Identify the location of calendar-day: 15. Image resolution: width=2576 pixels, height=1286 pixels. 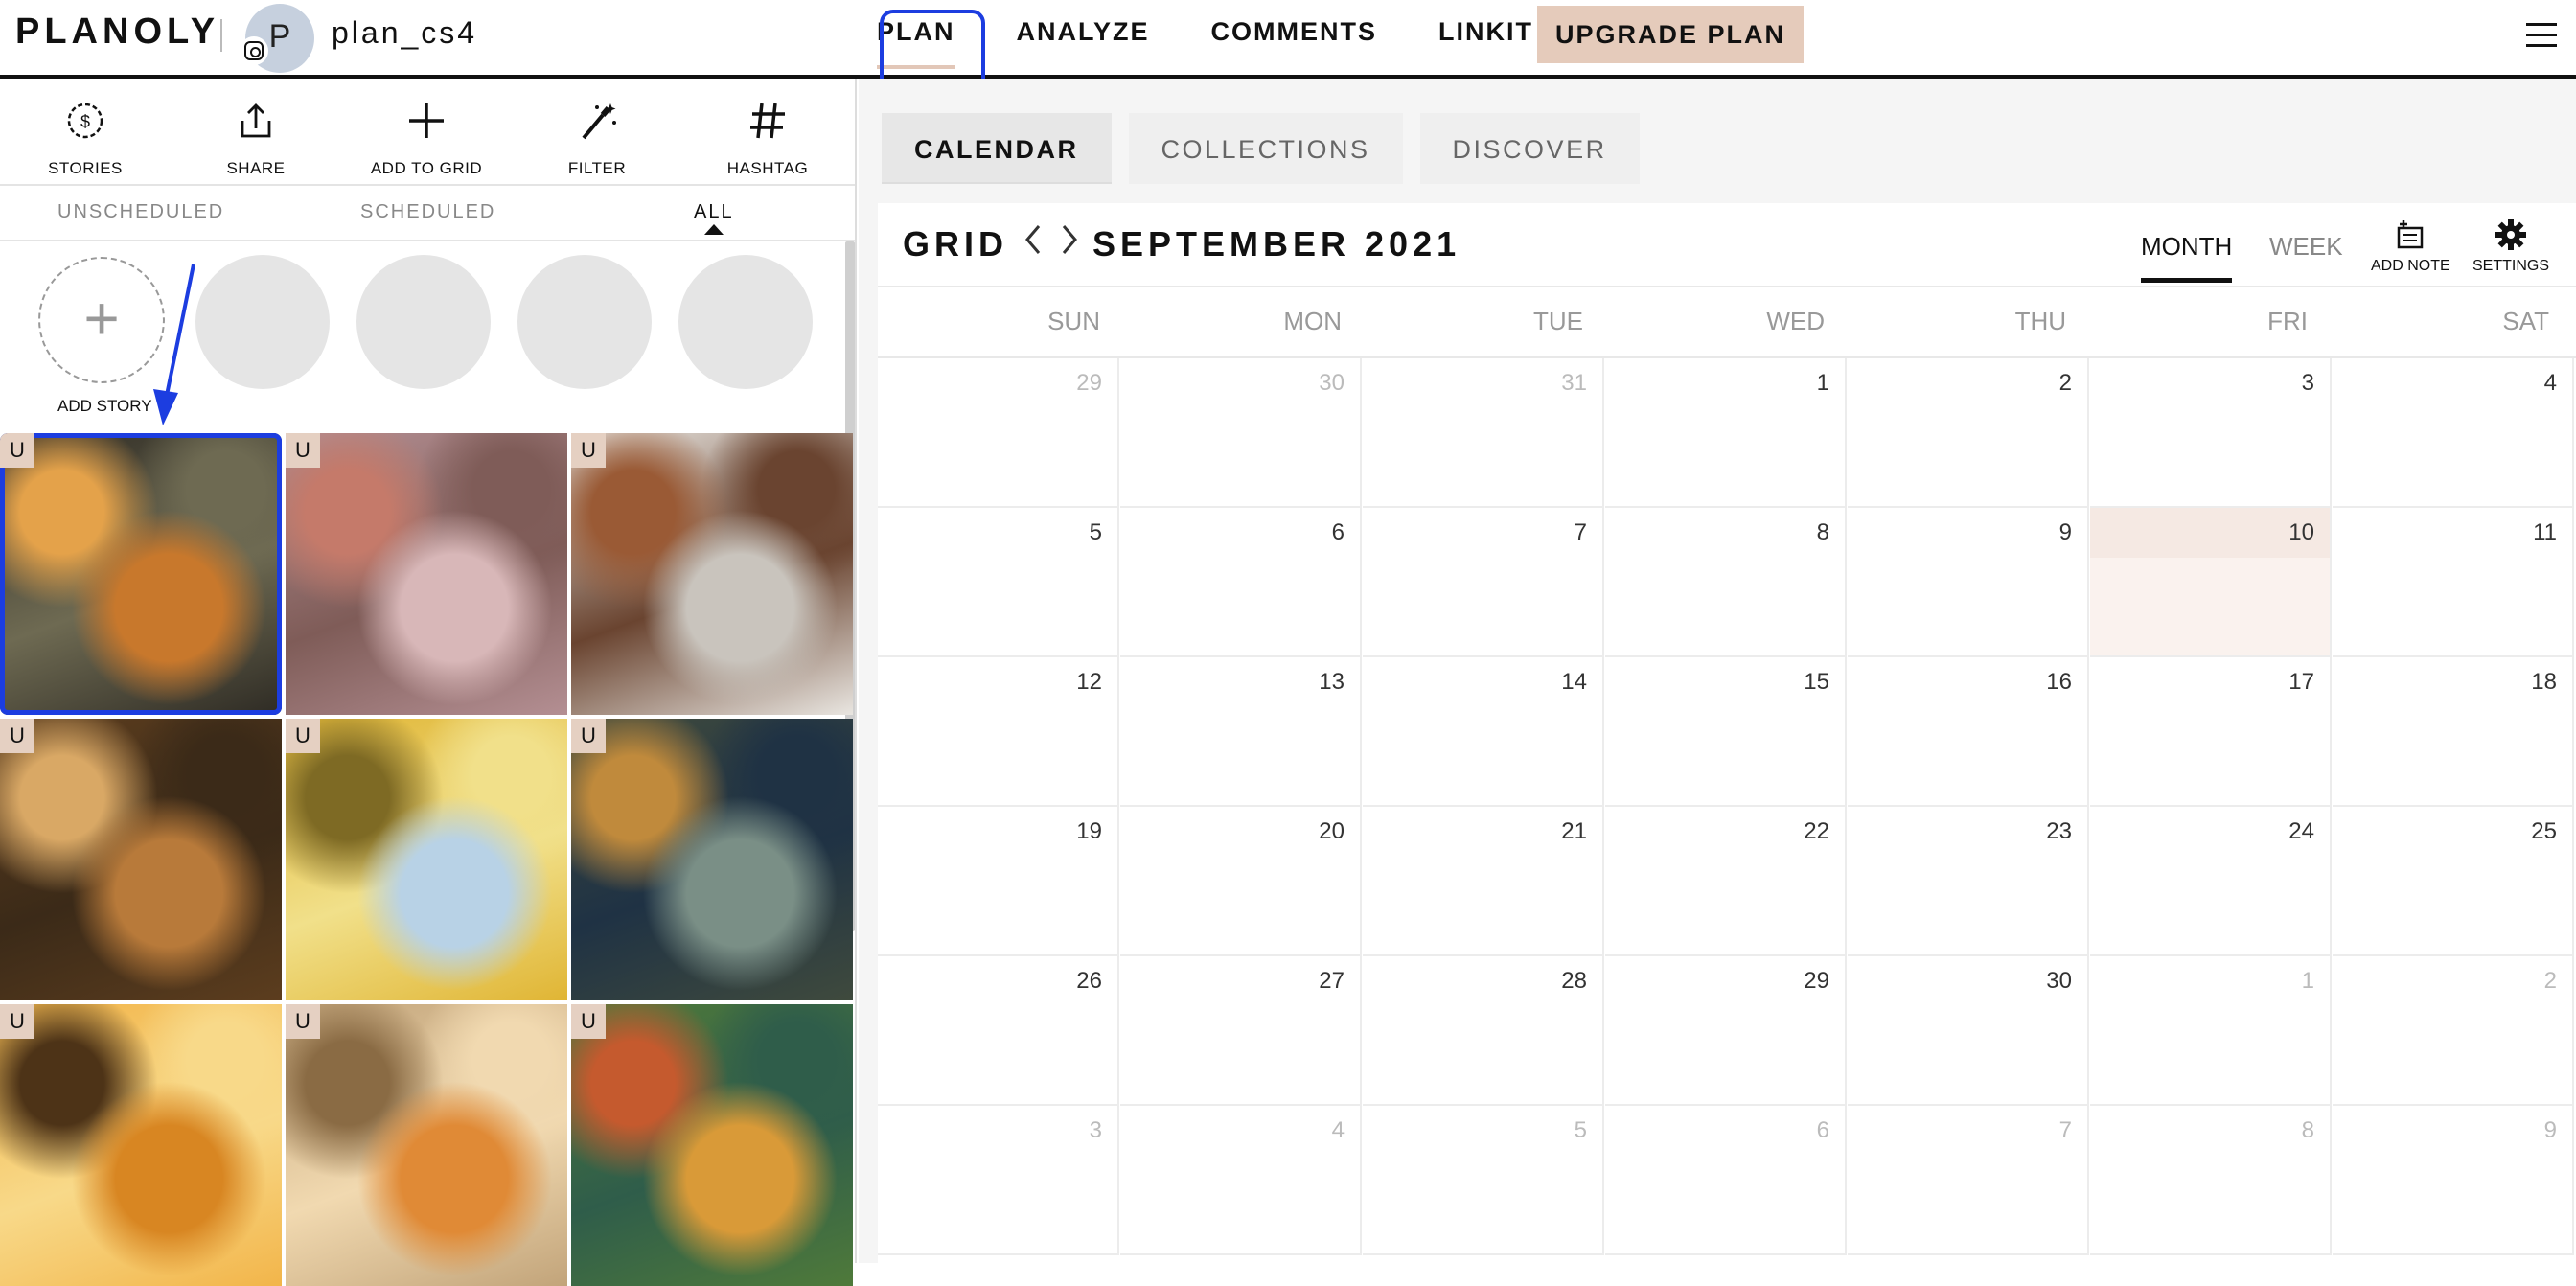
(1726, 732).